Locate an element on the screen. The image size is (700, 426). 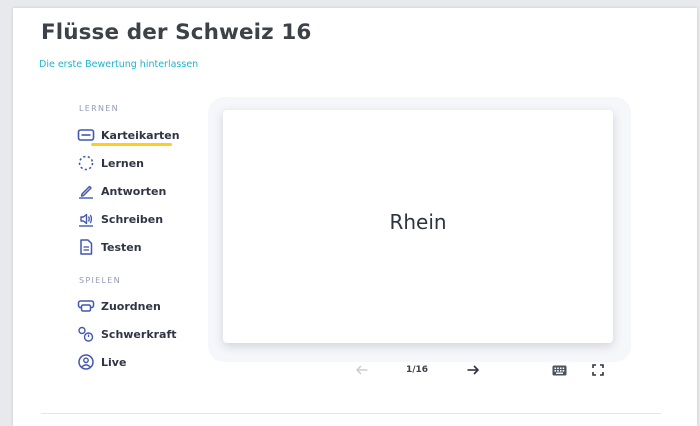
nav-item-live: Live is located at coordinates (137, 362).